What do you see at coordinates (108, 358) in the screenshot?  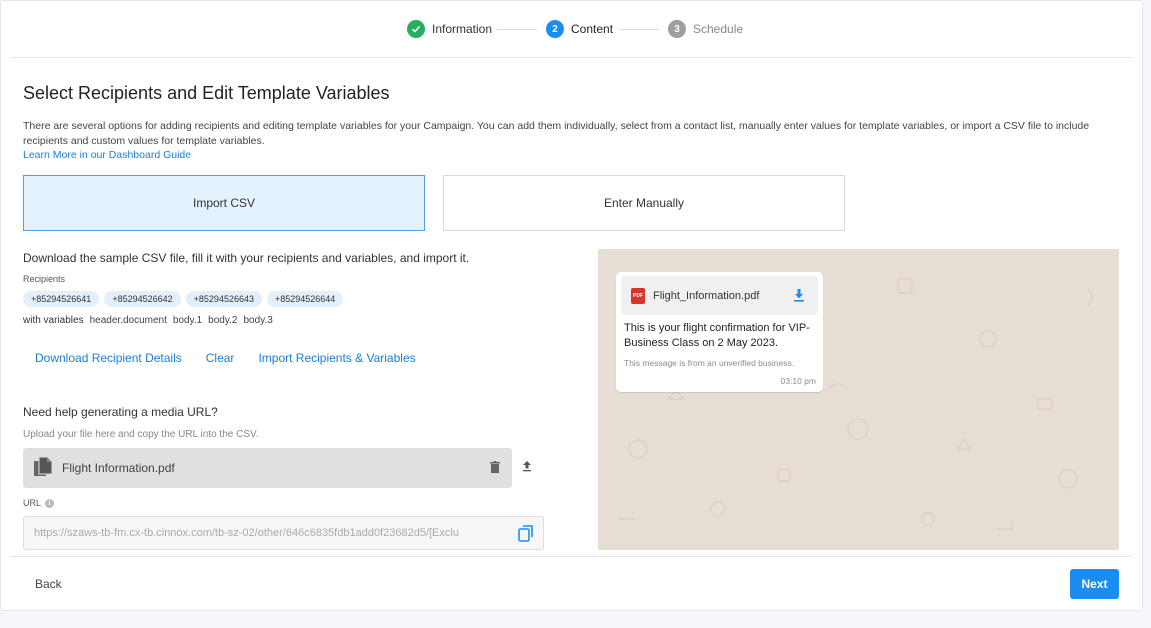 I see `download-recipient-details-button: Download Recipient Details` at bounding box center [108, 358].